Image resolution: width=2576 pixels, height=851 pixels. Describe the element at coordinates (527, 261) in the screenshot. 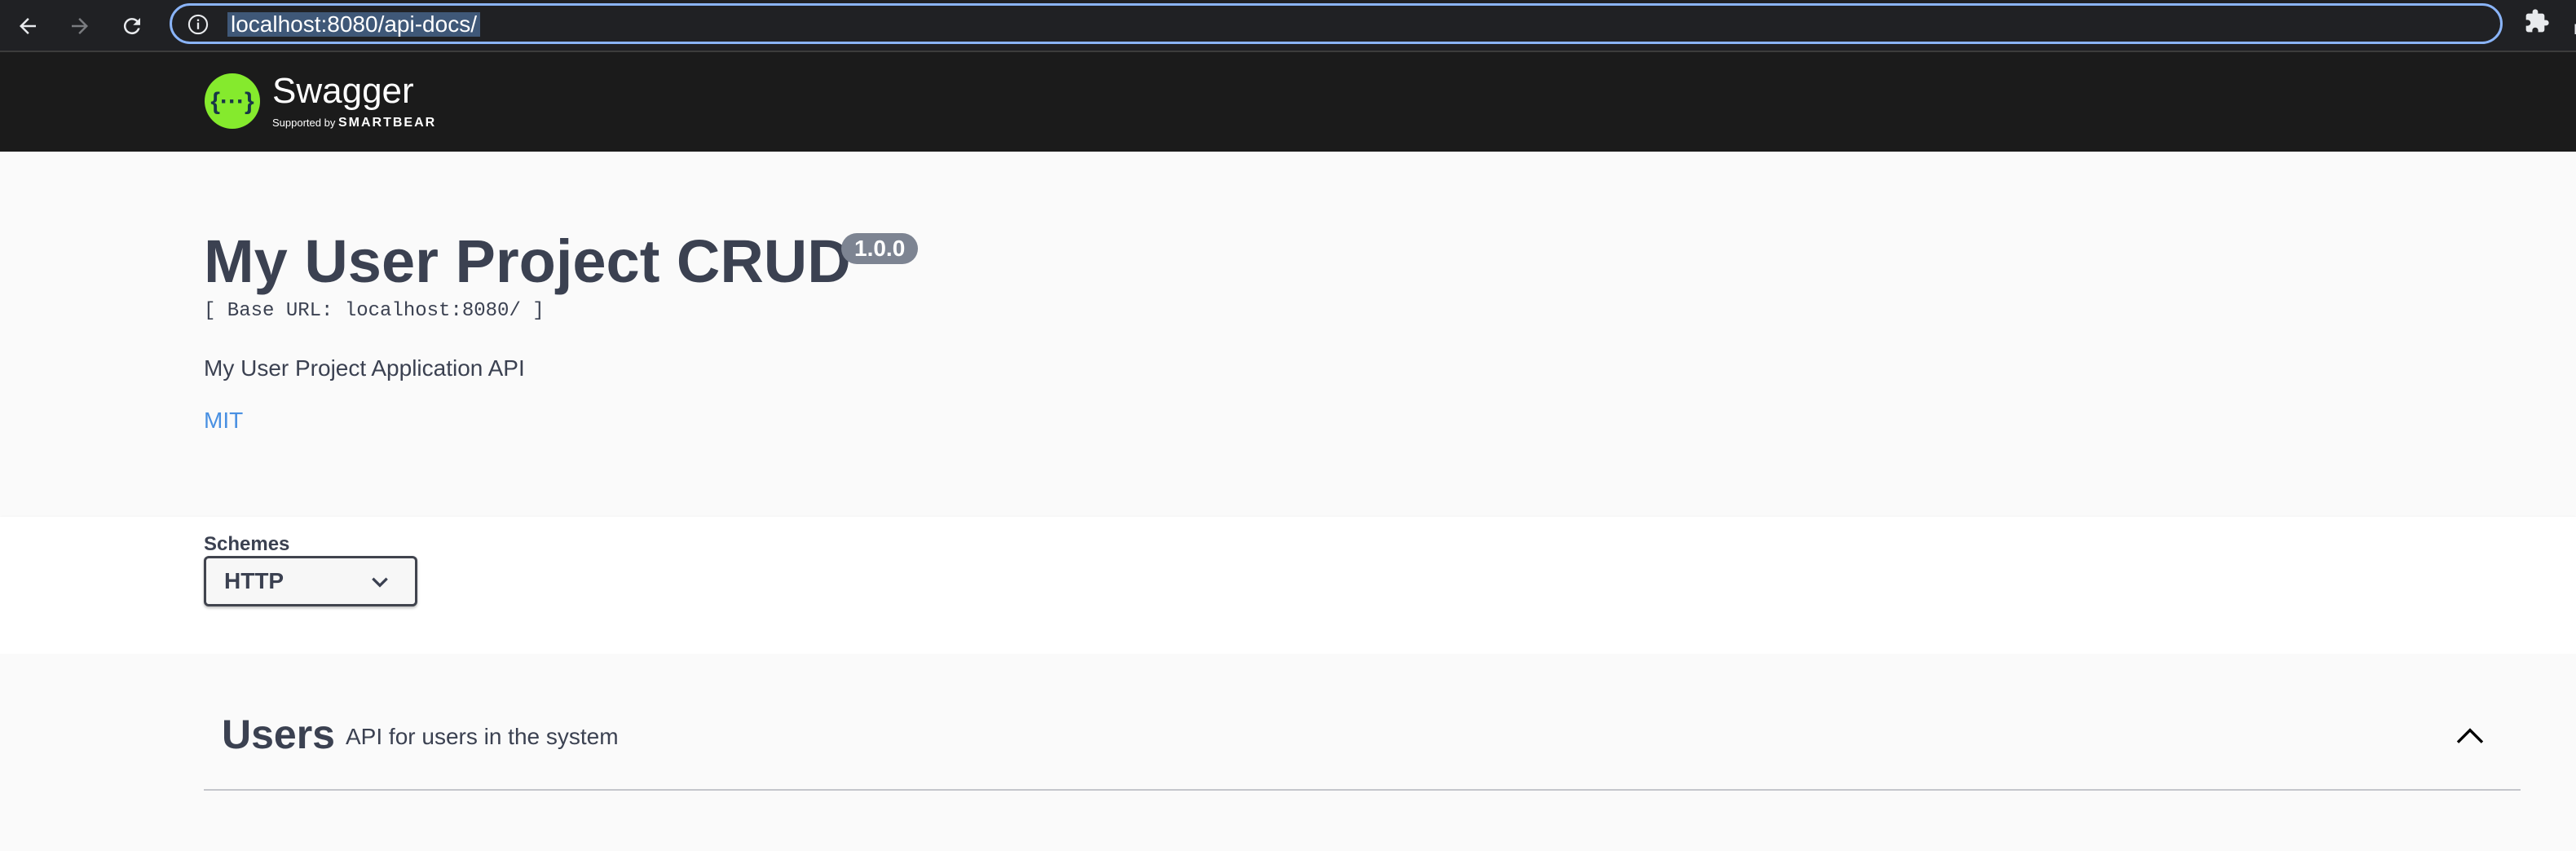

I see `page-title: My User Project CRUD` at that location.